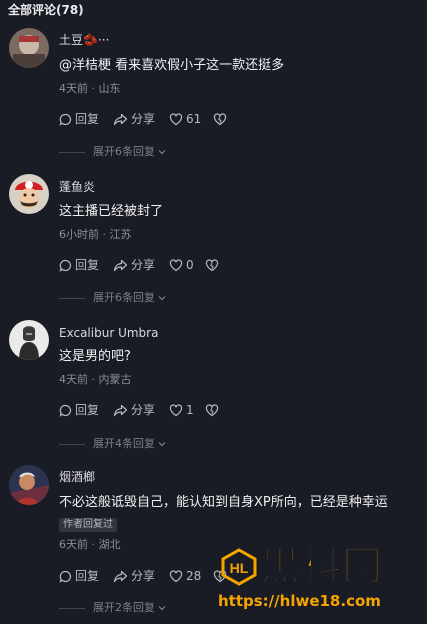 The width and height of the screenshot is (427, 624). I want to click on like-count: 0, so click(190, 265).